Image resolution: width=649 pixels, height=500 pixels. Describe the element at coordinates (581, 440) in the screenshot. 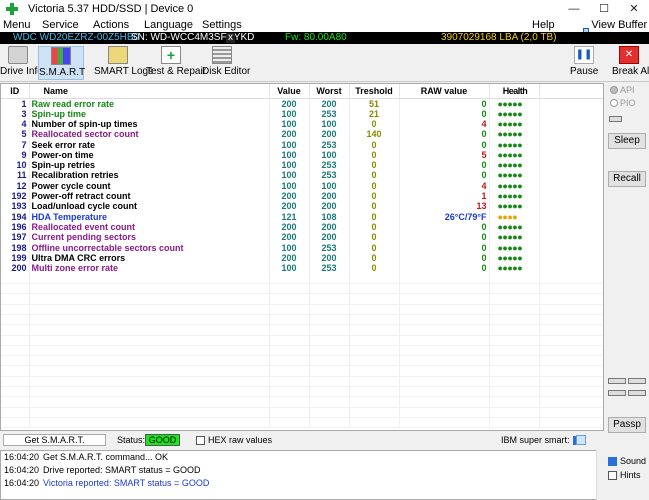

I see `ibm-options-button` at that location.